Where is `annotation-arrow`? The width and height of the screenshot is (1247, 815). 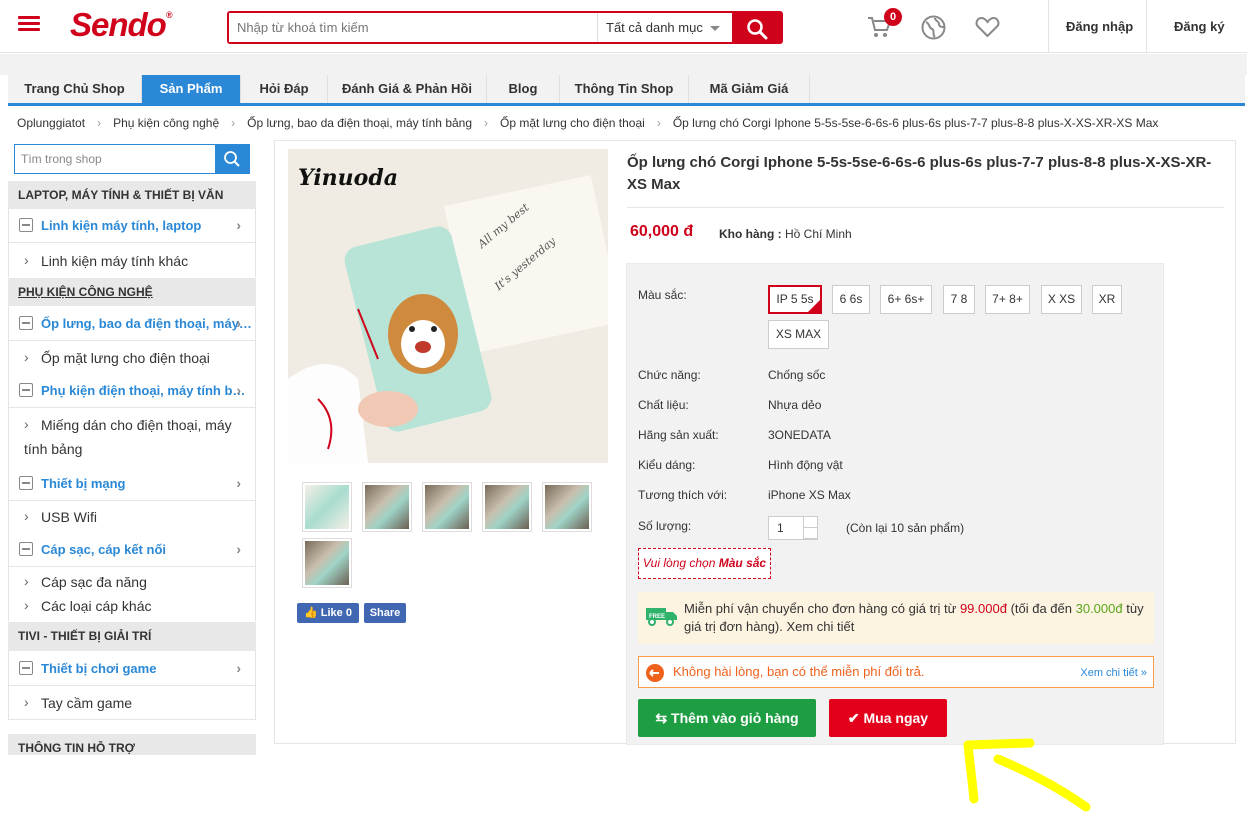 annotation-arrow is located at coordinates (1027, 775).